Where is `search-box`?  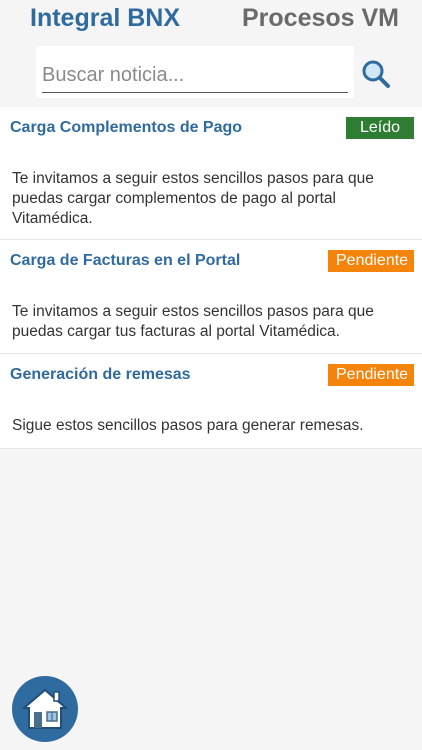 search-box is located at coordinates (195, 72).